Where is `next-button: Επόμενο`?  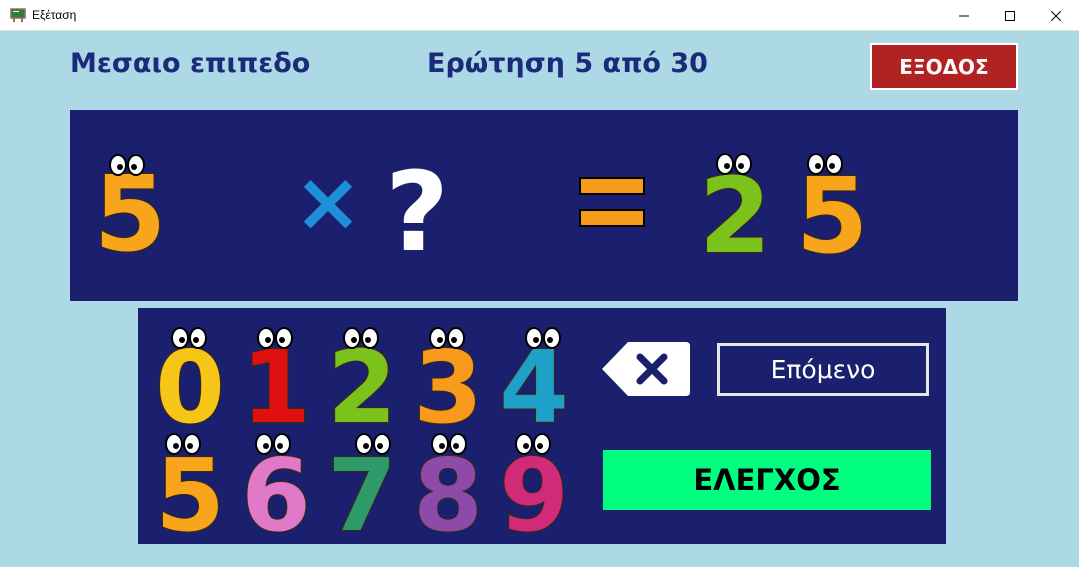
next-button: Επόμενο is located at coordinates (823, 369).